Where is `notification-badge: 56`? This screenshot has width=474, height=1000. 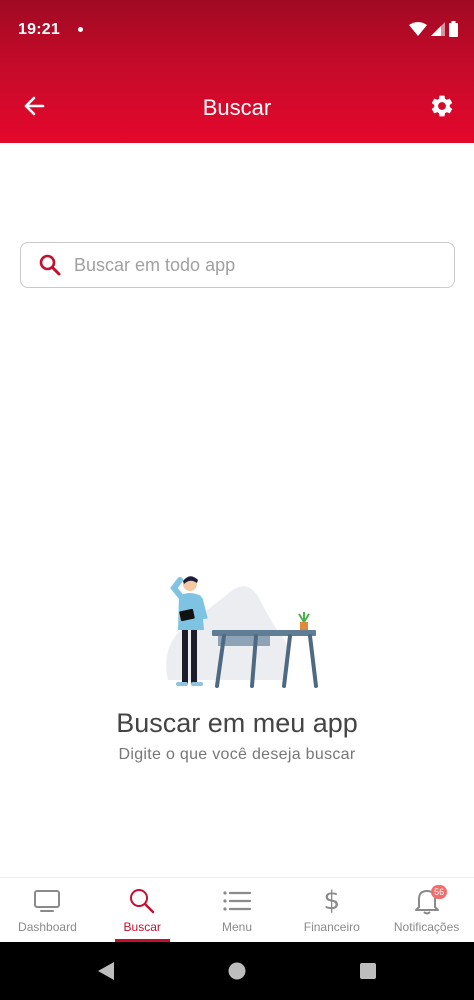 notification-badge: 56 is located at coordinates (439, 892).